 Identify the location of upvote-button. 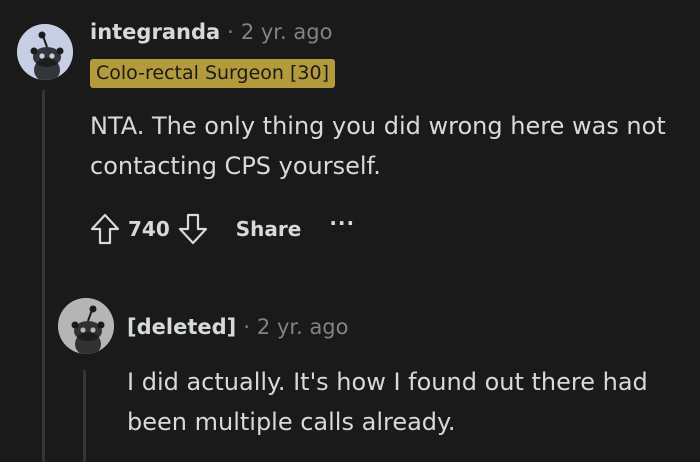
(105, 229).